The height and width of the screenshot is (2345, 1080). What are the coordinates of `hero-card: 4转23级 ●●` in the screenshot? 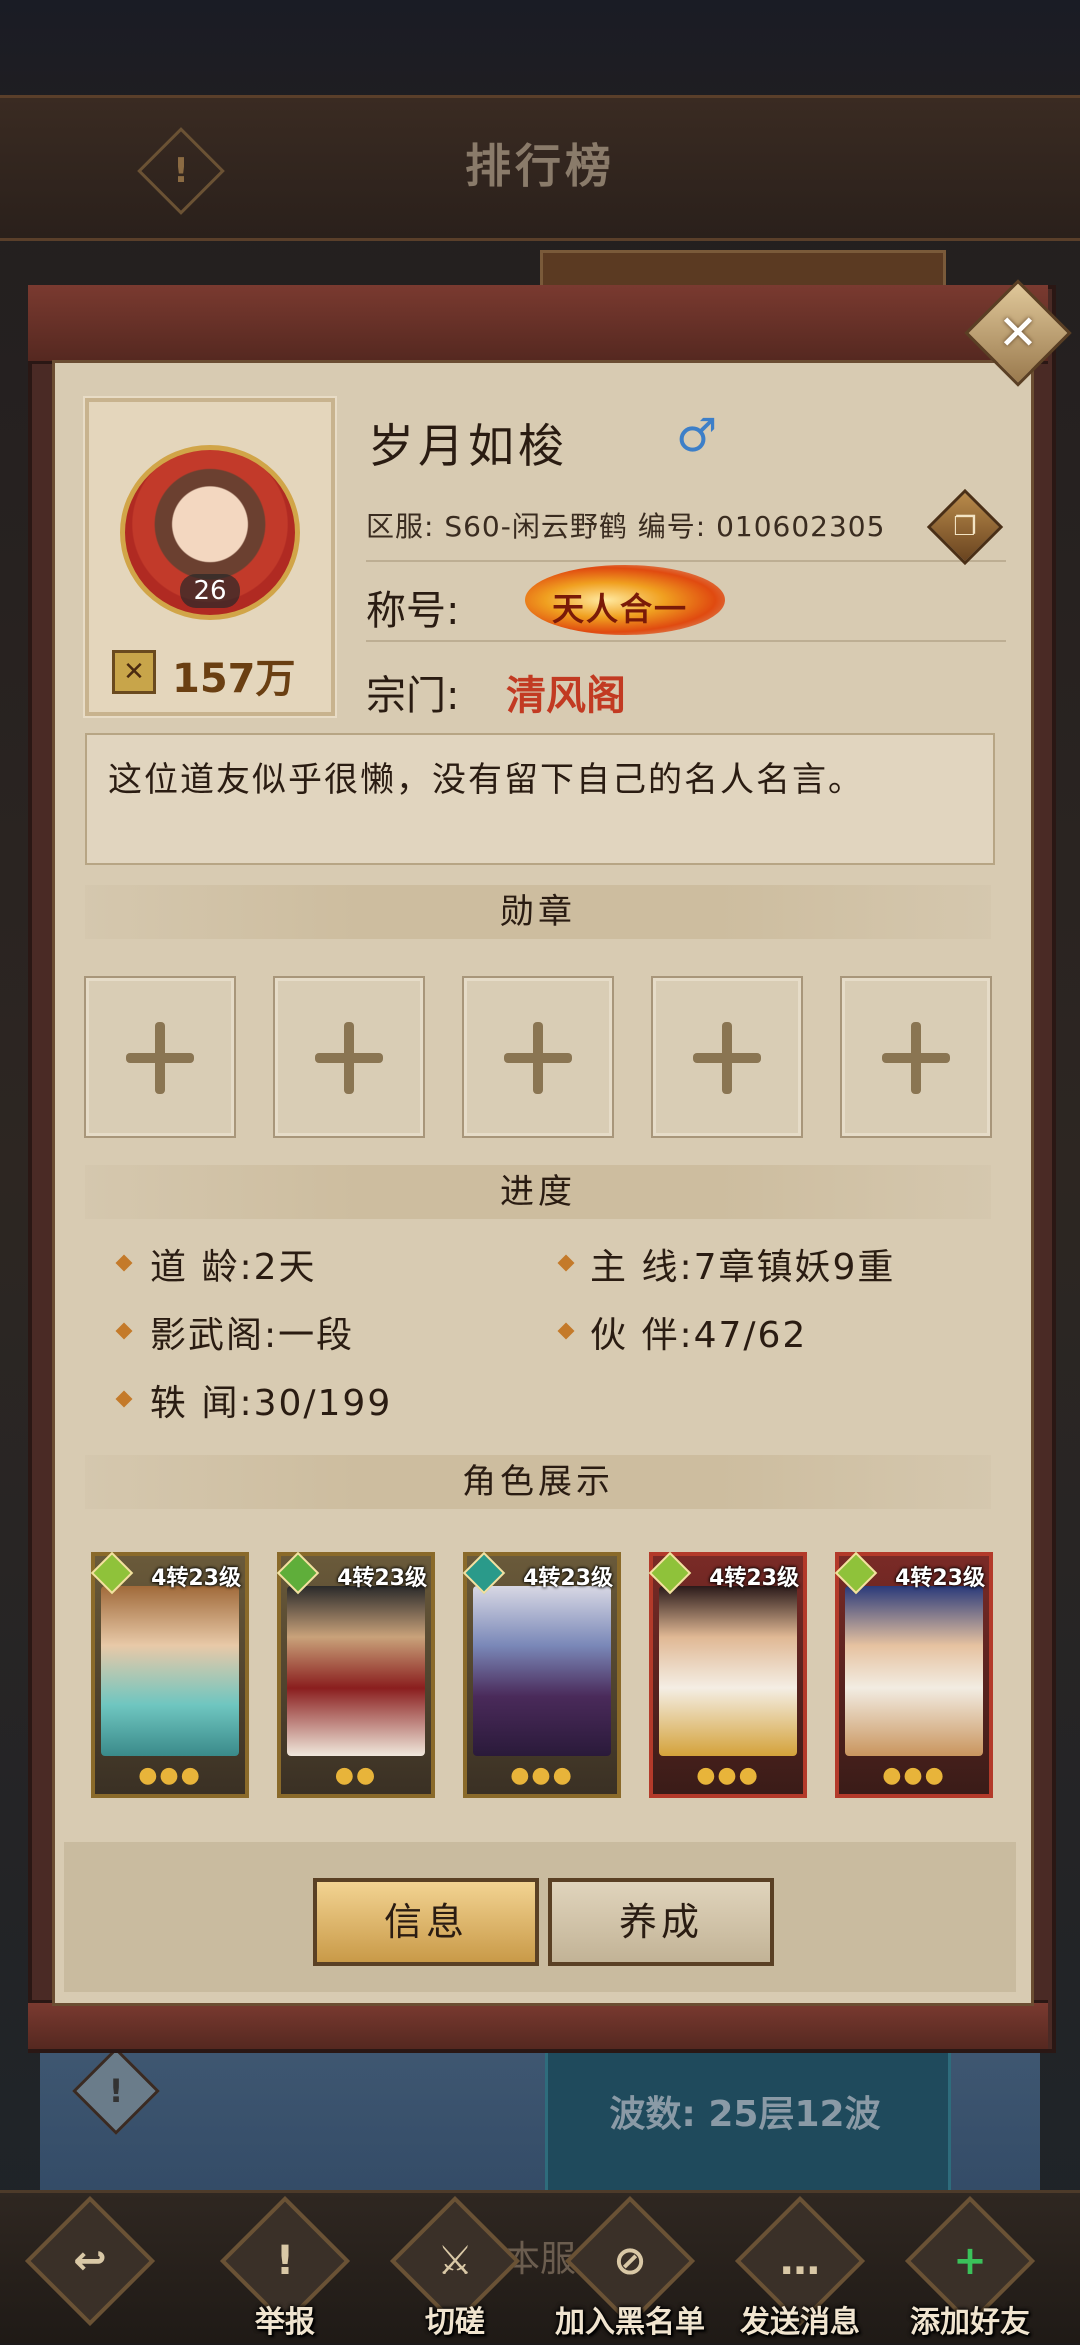 It's located at (355, 1674).